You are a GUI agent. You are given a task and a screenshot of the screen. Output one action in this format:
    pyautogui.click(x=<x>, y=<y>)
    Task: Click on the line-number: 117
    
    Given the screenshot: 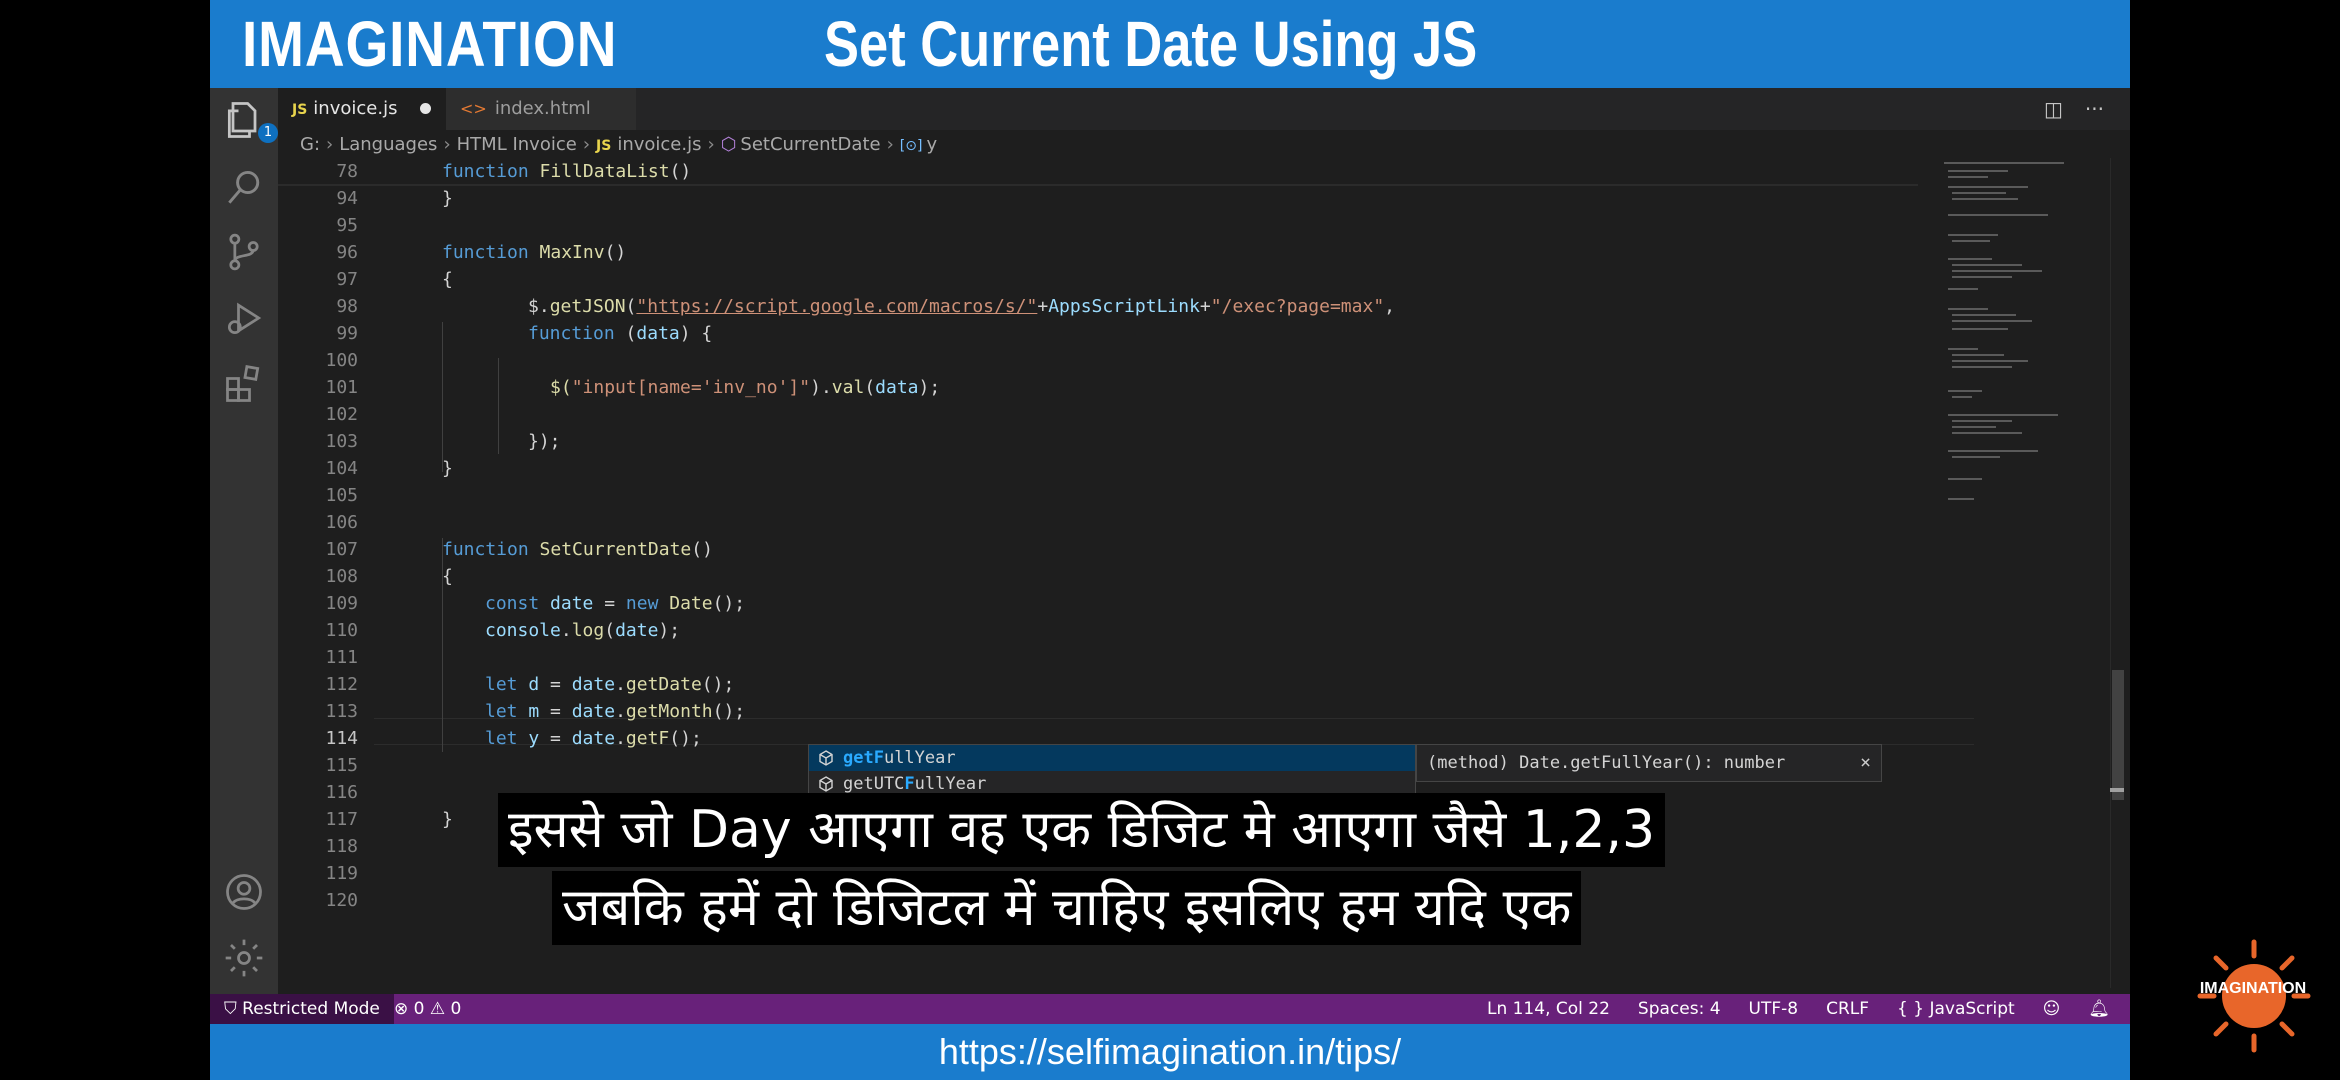 What is the action you would take?
    pyautogui.click(x=341, y=819)
    